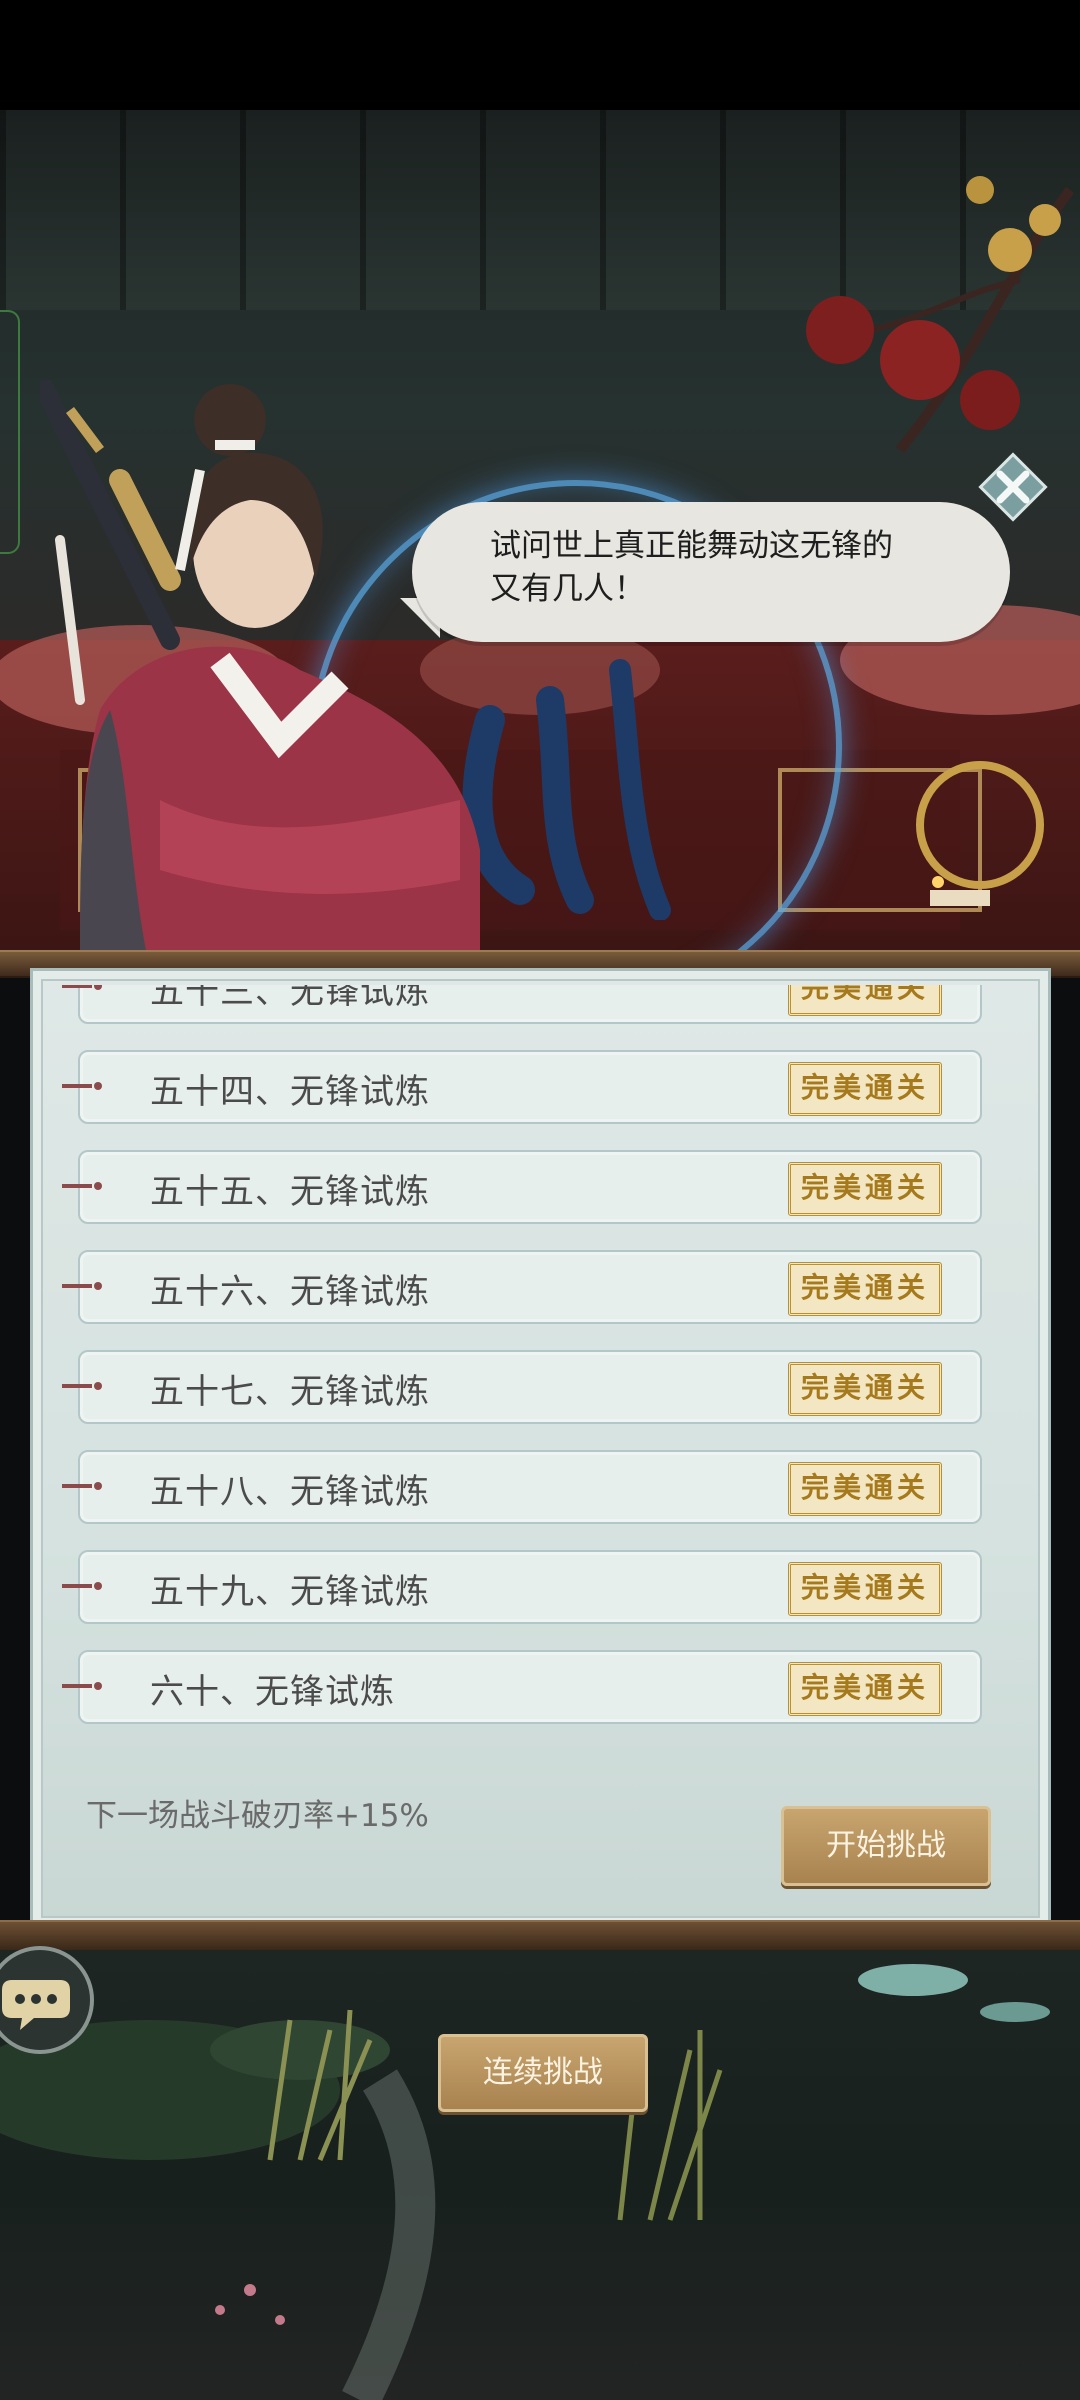 Image resolution: width=1080 pixels, height=2400 pixels. What do you see at coordinates (886, 1846) in the screenshot?
I see `start-challenge-button: 开始挑战` at bounding box center [886, 1846].